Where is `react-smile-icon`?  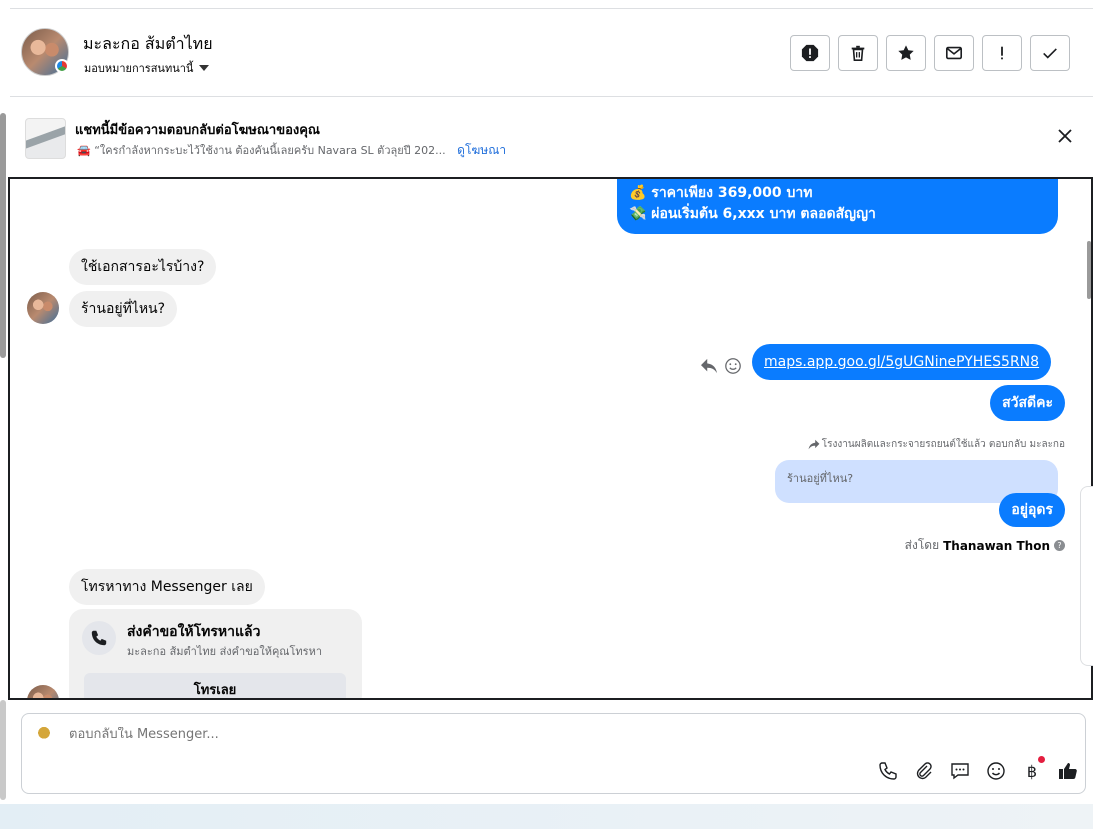 react-smile-icon is located at coordinates (733, 366).